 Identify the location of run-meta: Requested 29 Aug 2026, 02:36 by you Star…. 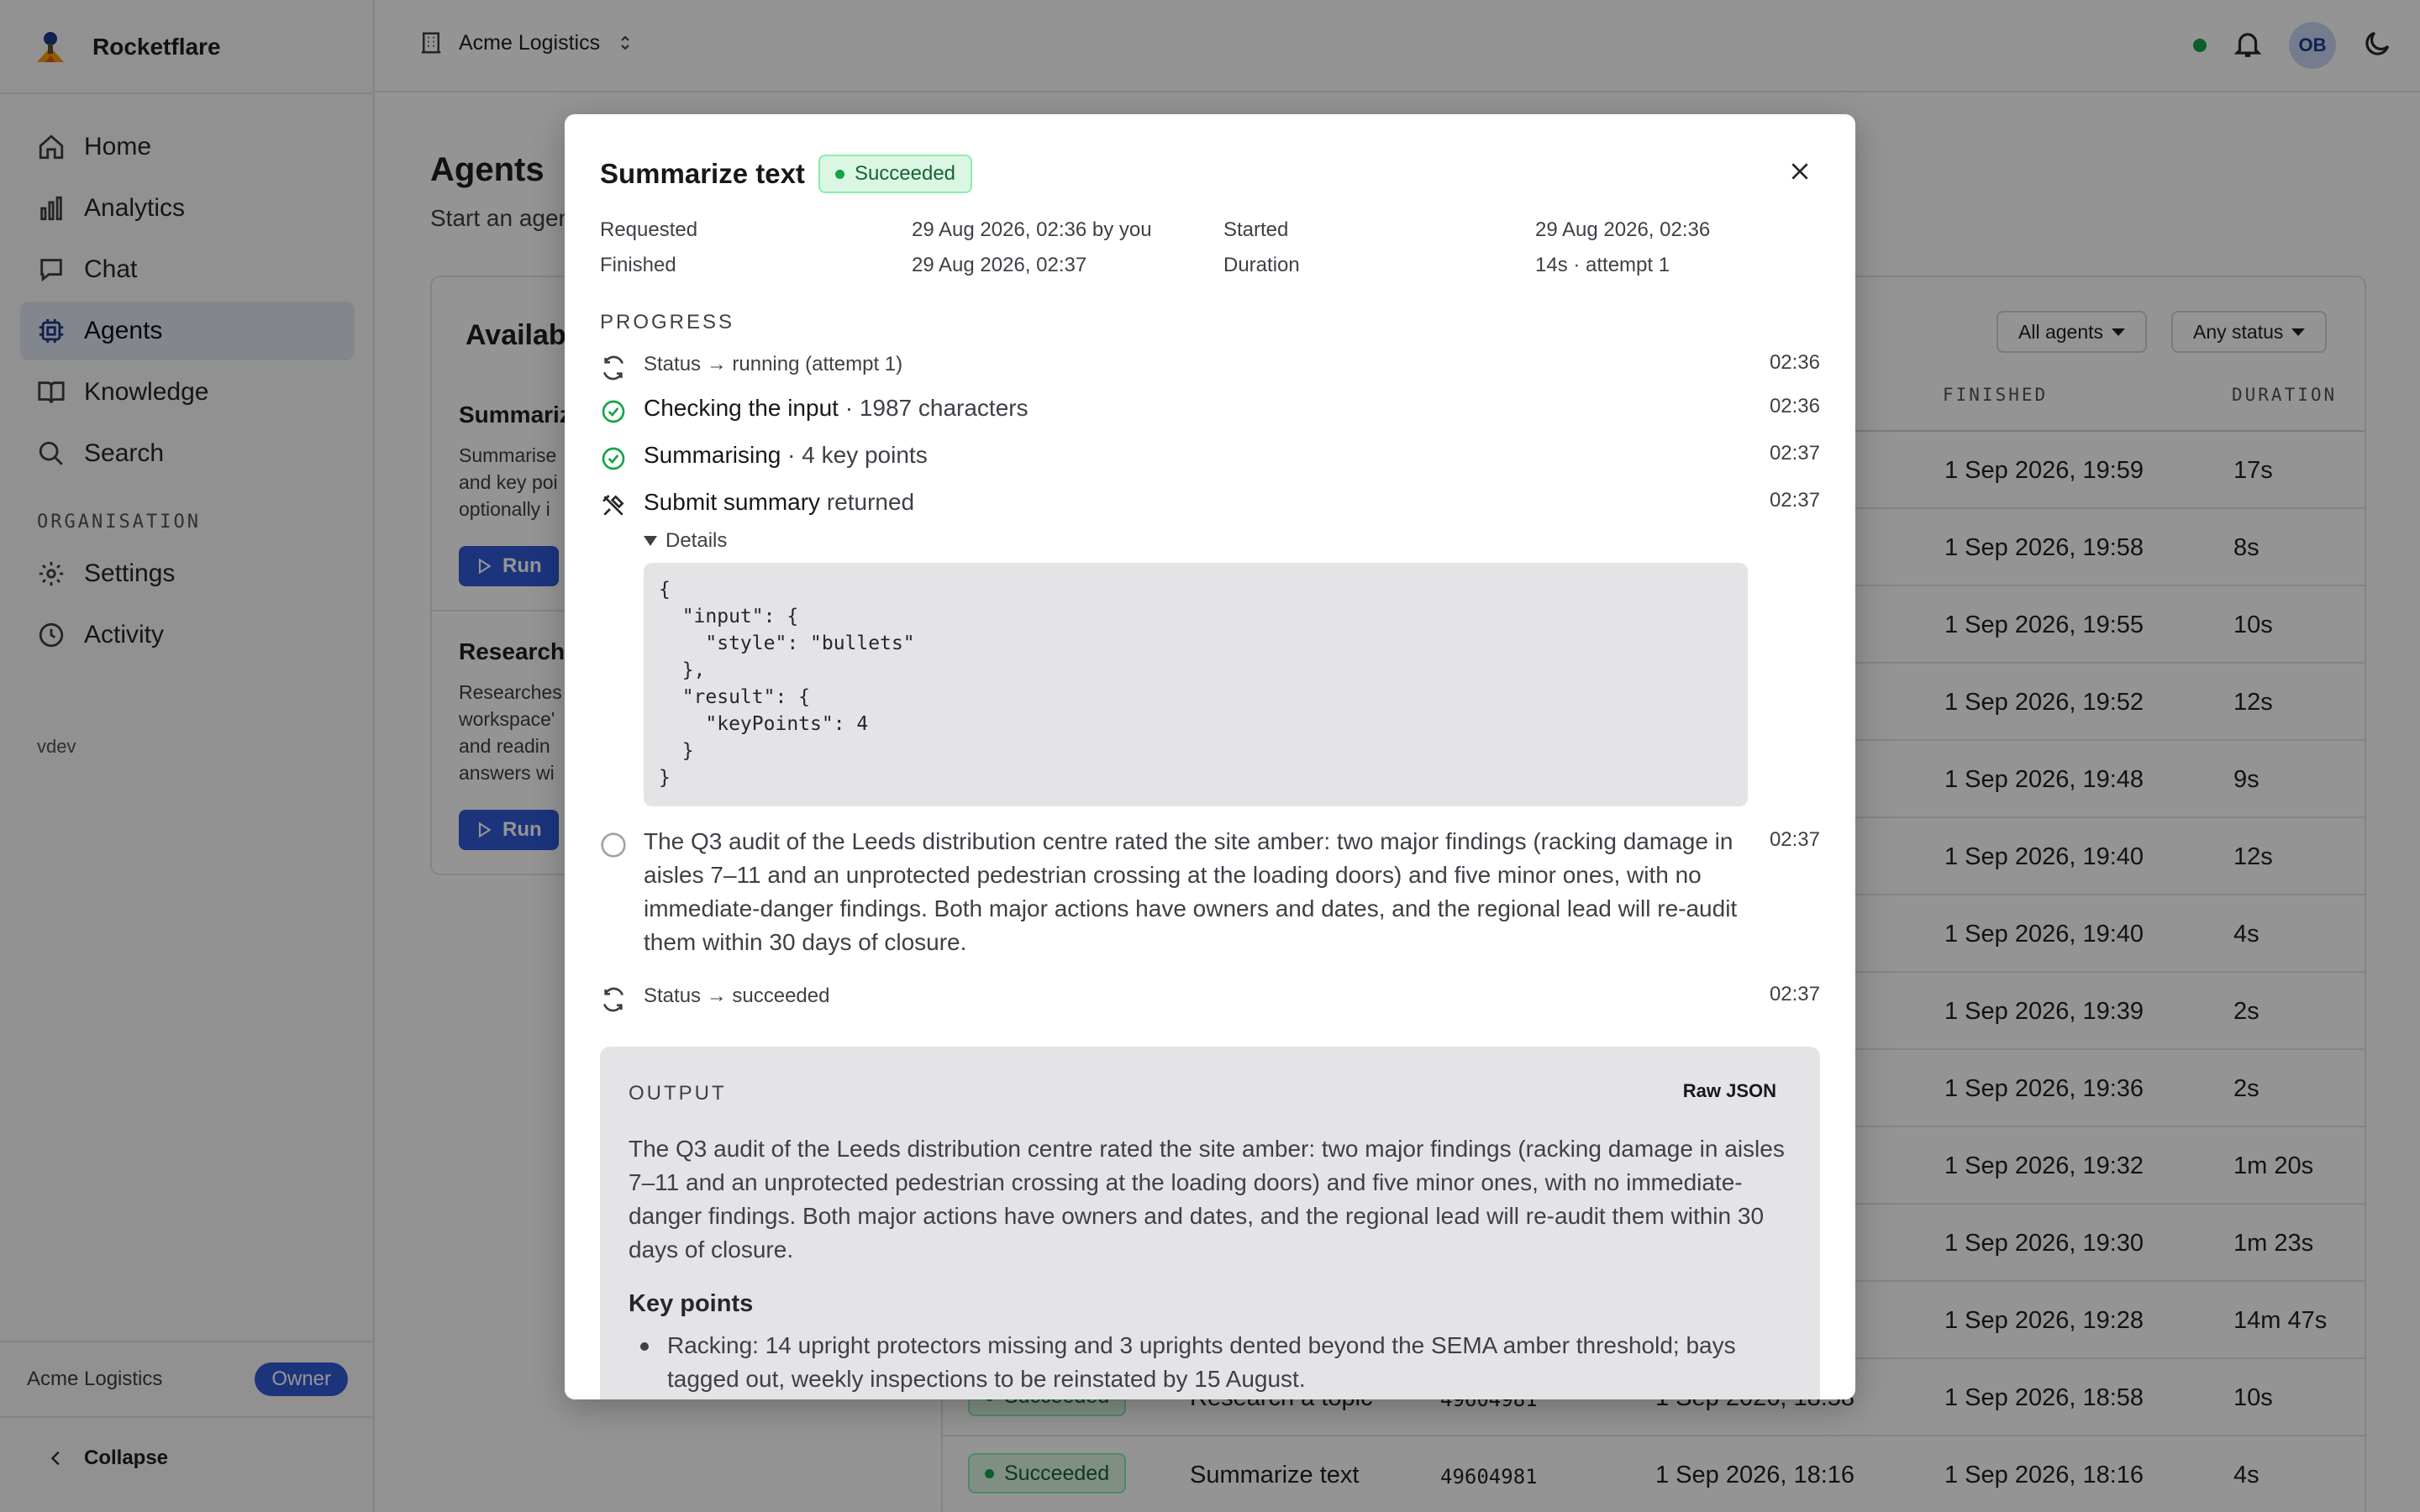
(1210, 247).